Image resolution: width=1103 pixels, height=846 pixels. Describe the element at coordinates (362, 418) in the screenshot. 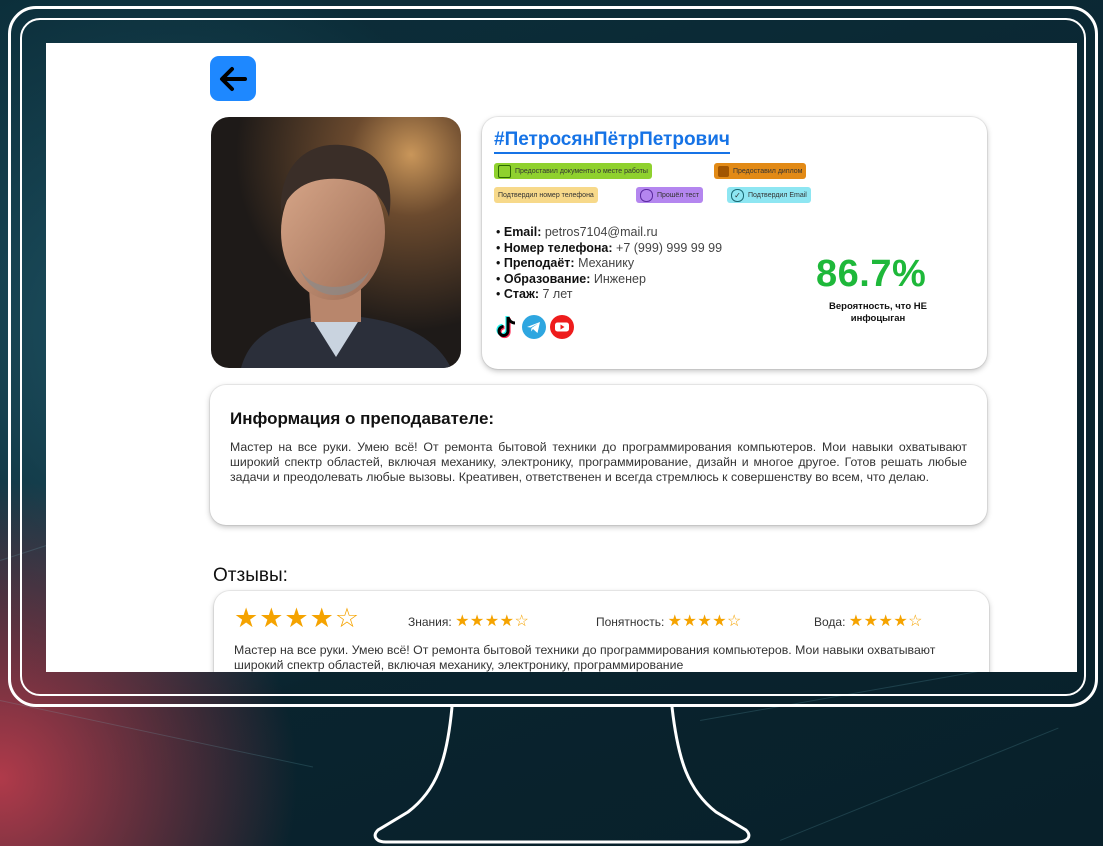

I see `about-title: Информация о преподавателе:` at that location.